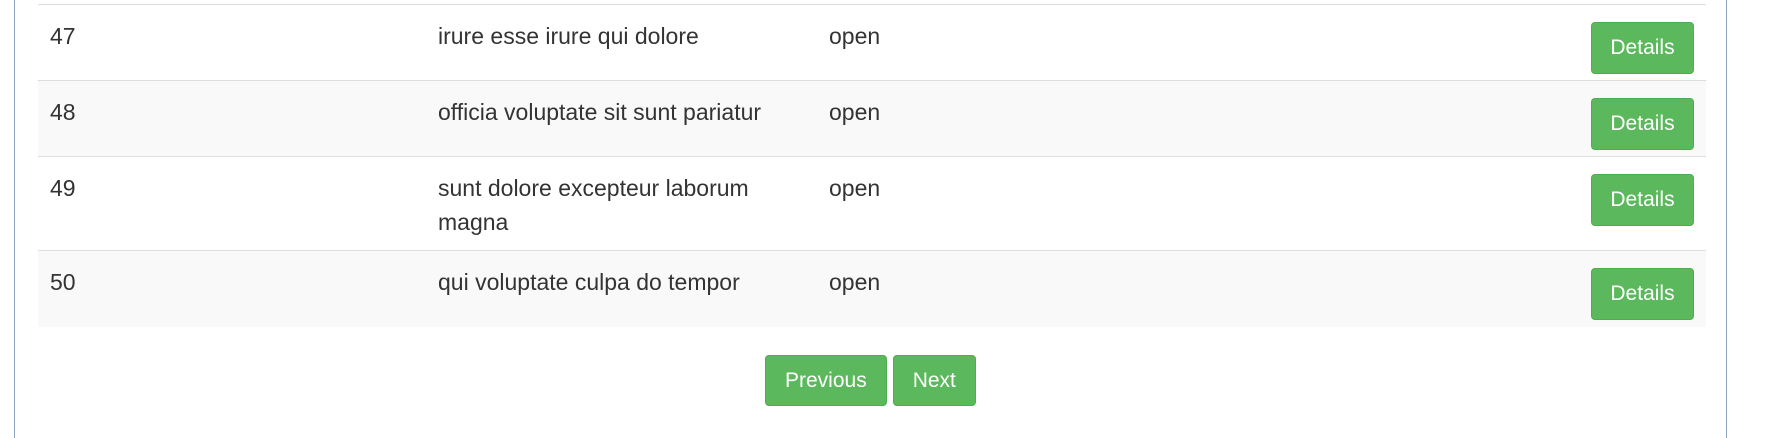  What do you see at coordinates (63, 112) in the screenshot?
I see `row-id: 48` at bounding box center [63, 112].